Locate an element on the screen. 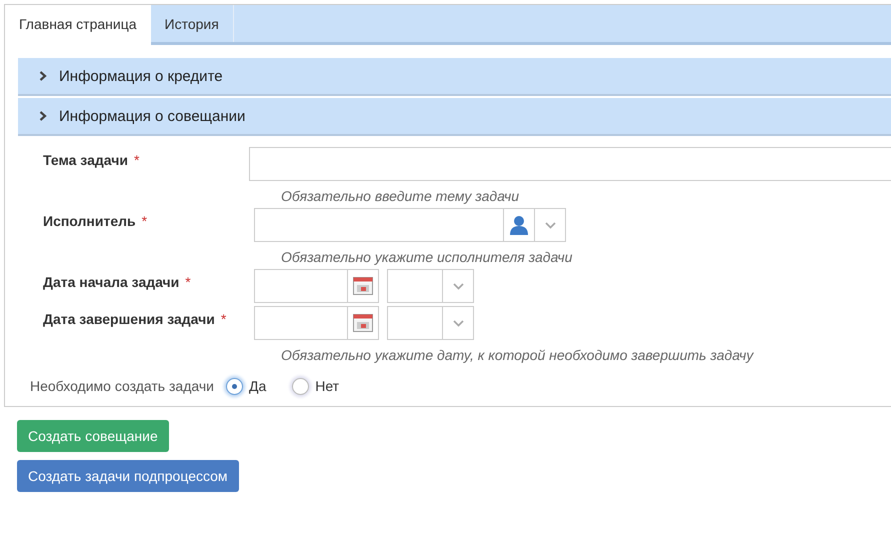  section-title: Информация о совещании is located at coordinates (152, 116).